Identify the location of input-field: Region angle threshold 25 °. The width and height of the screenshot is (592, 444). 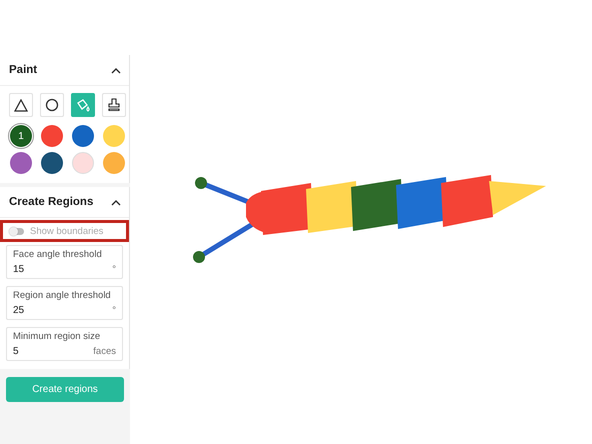
(64, 303).